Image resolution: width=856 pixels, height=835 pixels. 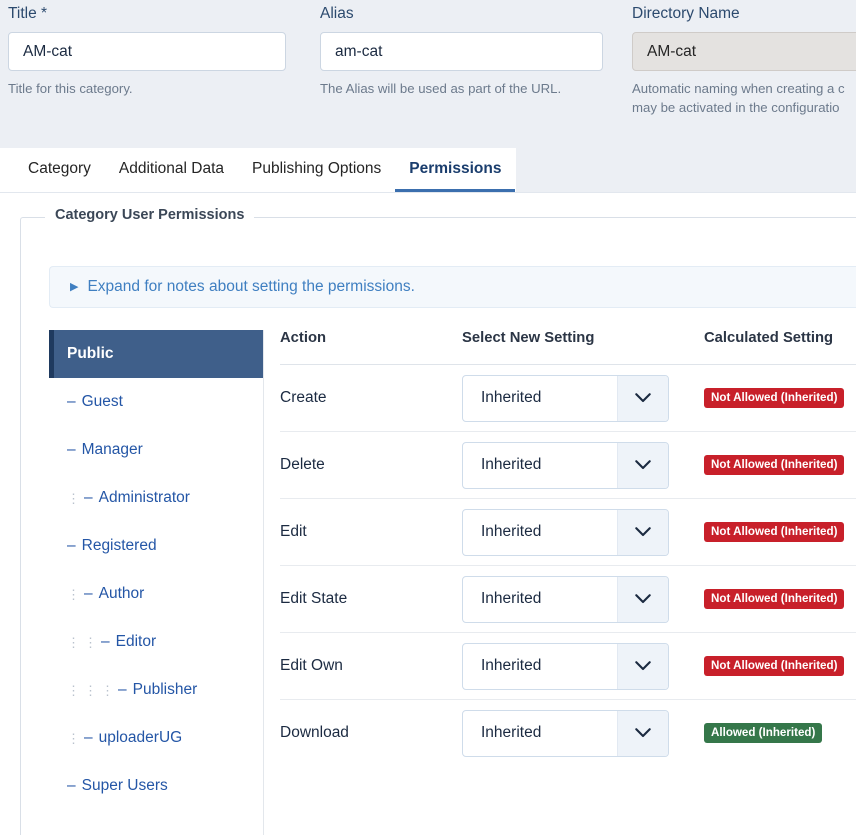 What do you see at coordinates (136, 641) in the screenshot?
I see `group-tree-item-label: Editor` at bounding box center [136, 641].